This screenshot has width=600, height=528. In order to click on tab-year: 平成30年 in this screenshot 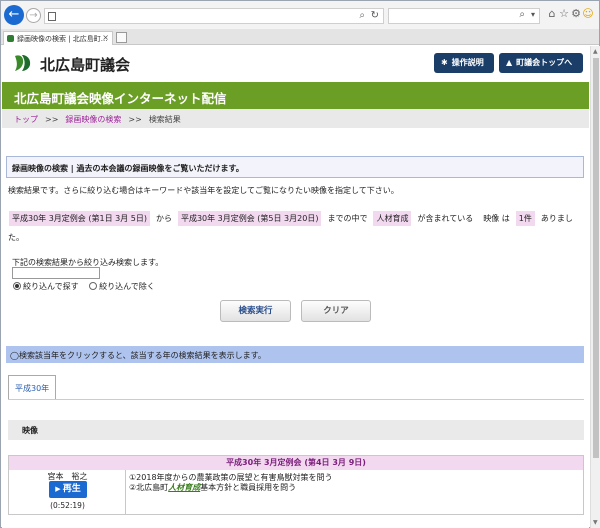, I will do `click(32, 387)`.